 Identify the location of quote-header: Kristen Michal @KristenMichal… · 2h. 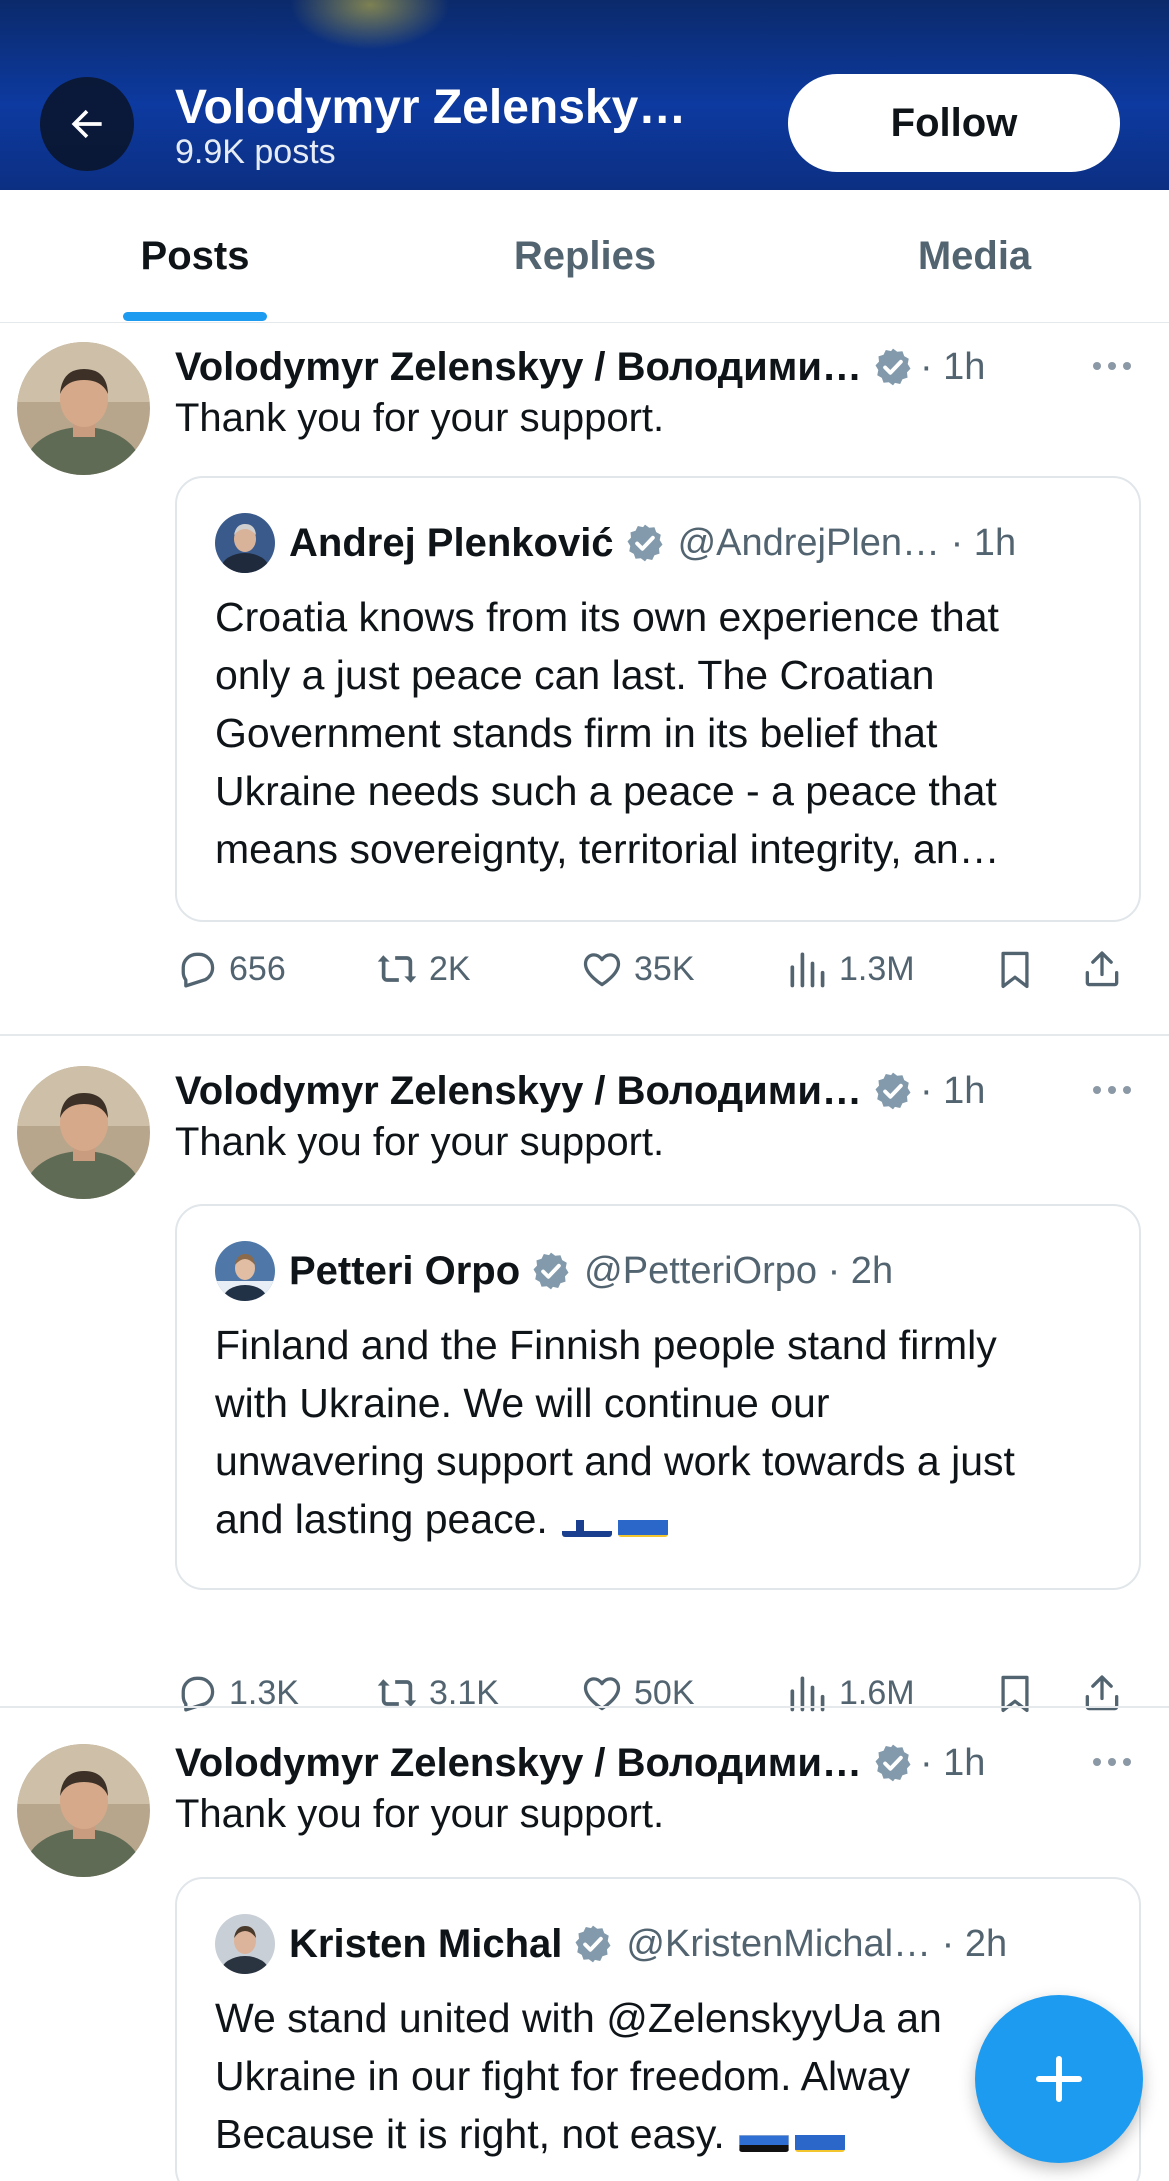
(611, 1944).